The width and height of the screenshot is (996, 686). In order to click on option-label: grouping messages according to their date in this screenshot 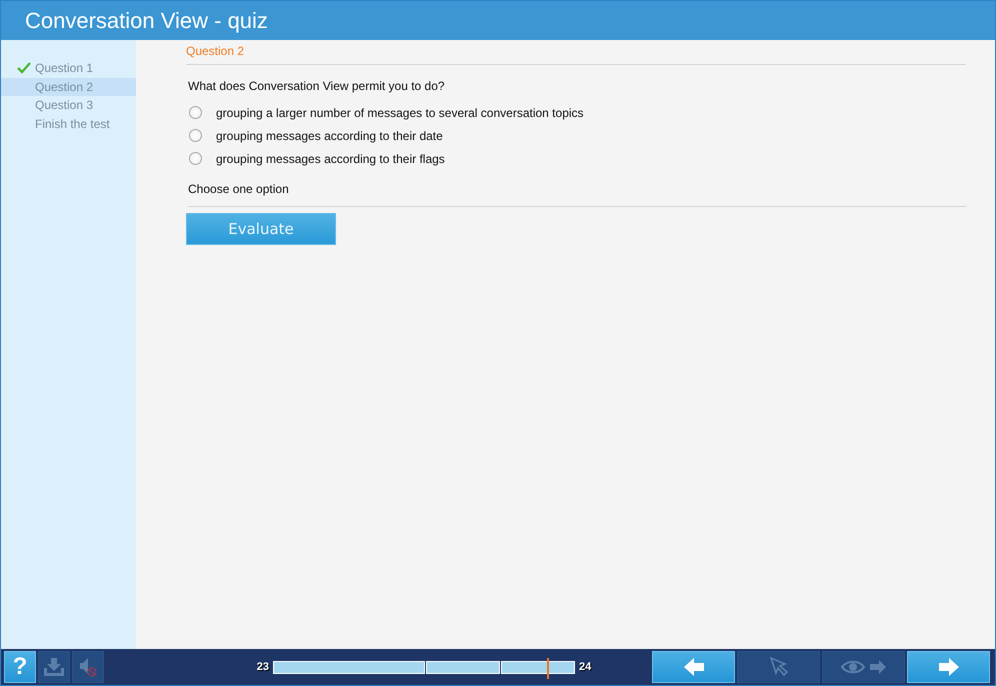, I will do `click(329, 135)`.